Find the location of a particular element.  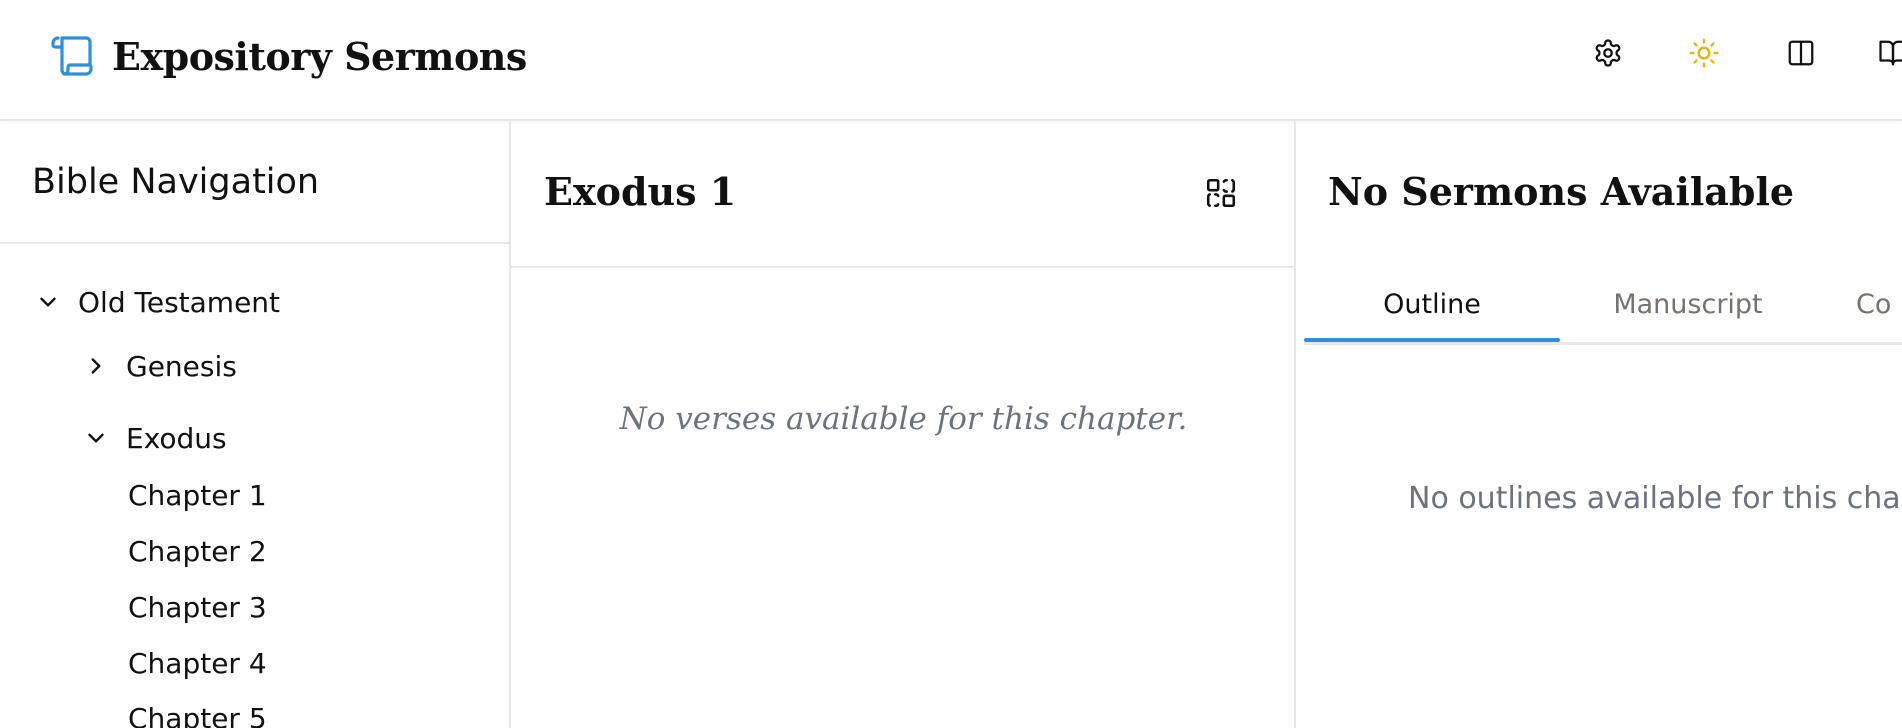

tab-outline: Outline is located at coordinates (1432, 314).